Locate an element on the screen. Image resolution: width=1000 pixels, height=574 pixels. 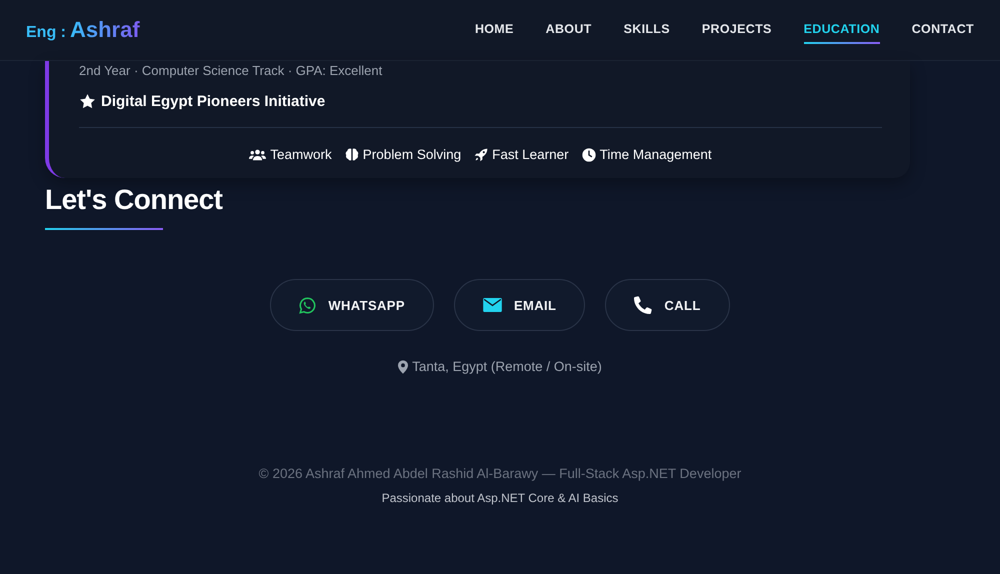
logo-prefix: Eng : is located at coordinates (46, 33).